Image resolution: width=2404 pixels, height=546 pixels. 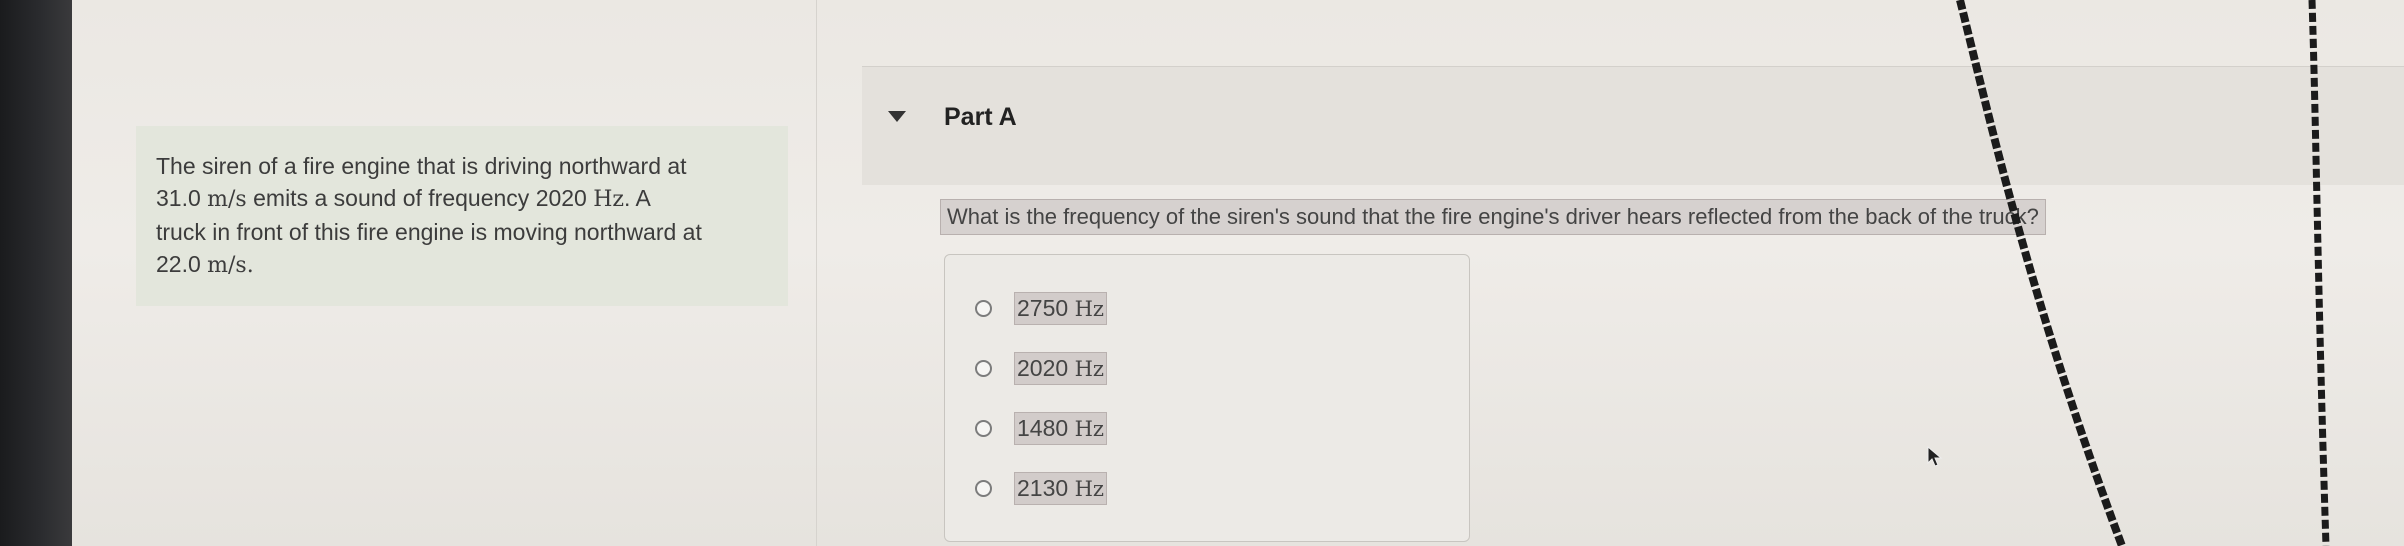 What do you see at coordinates (1060, 488) in the screenshot?
I see `option-label: 2130 Hz` at bounding box center [1060, 488].